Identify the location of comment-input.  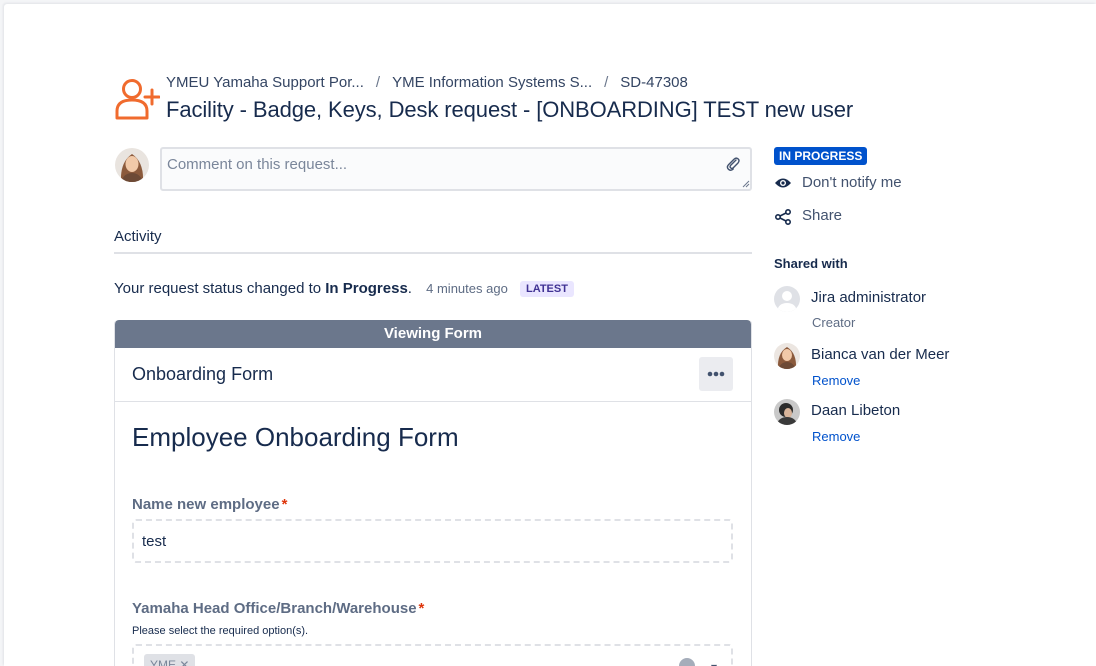
(456, 169).